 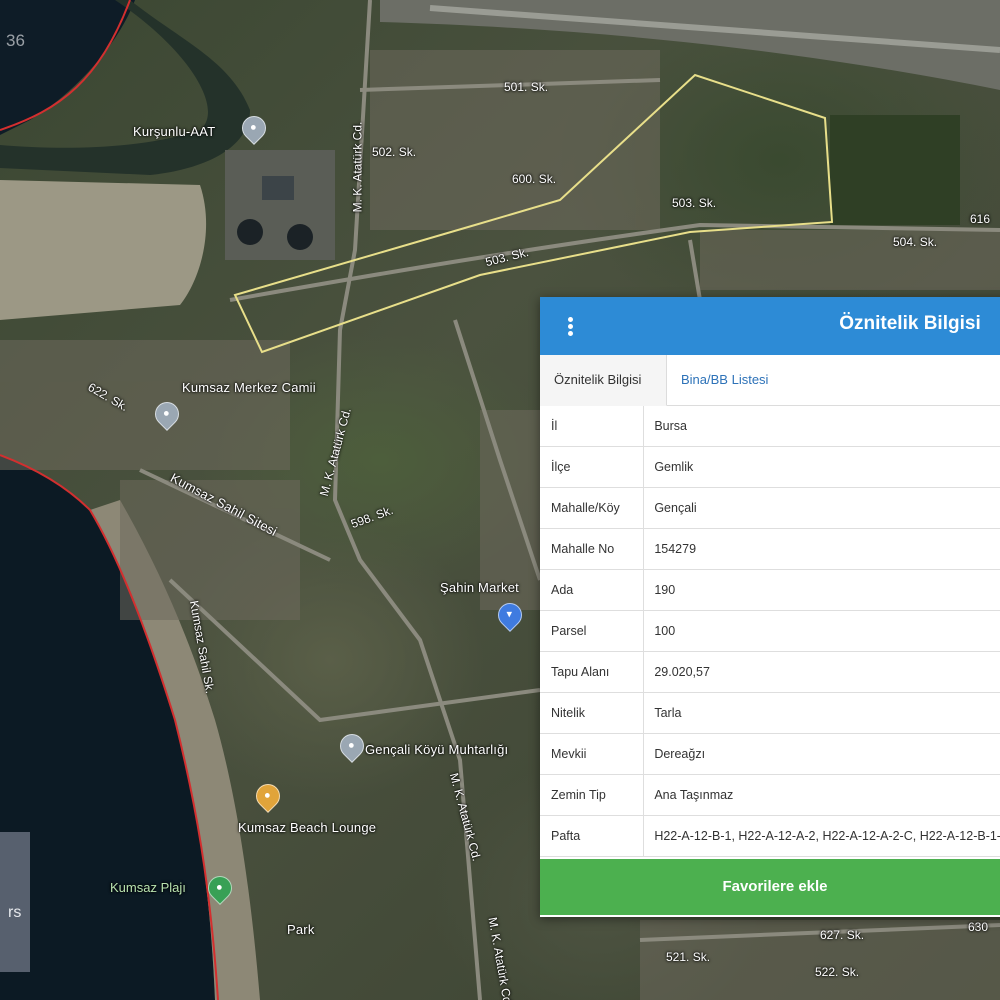 I want to click on add-to-favorites-label: Favorilere ekle, so click(x=775, y=886).